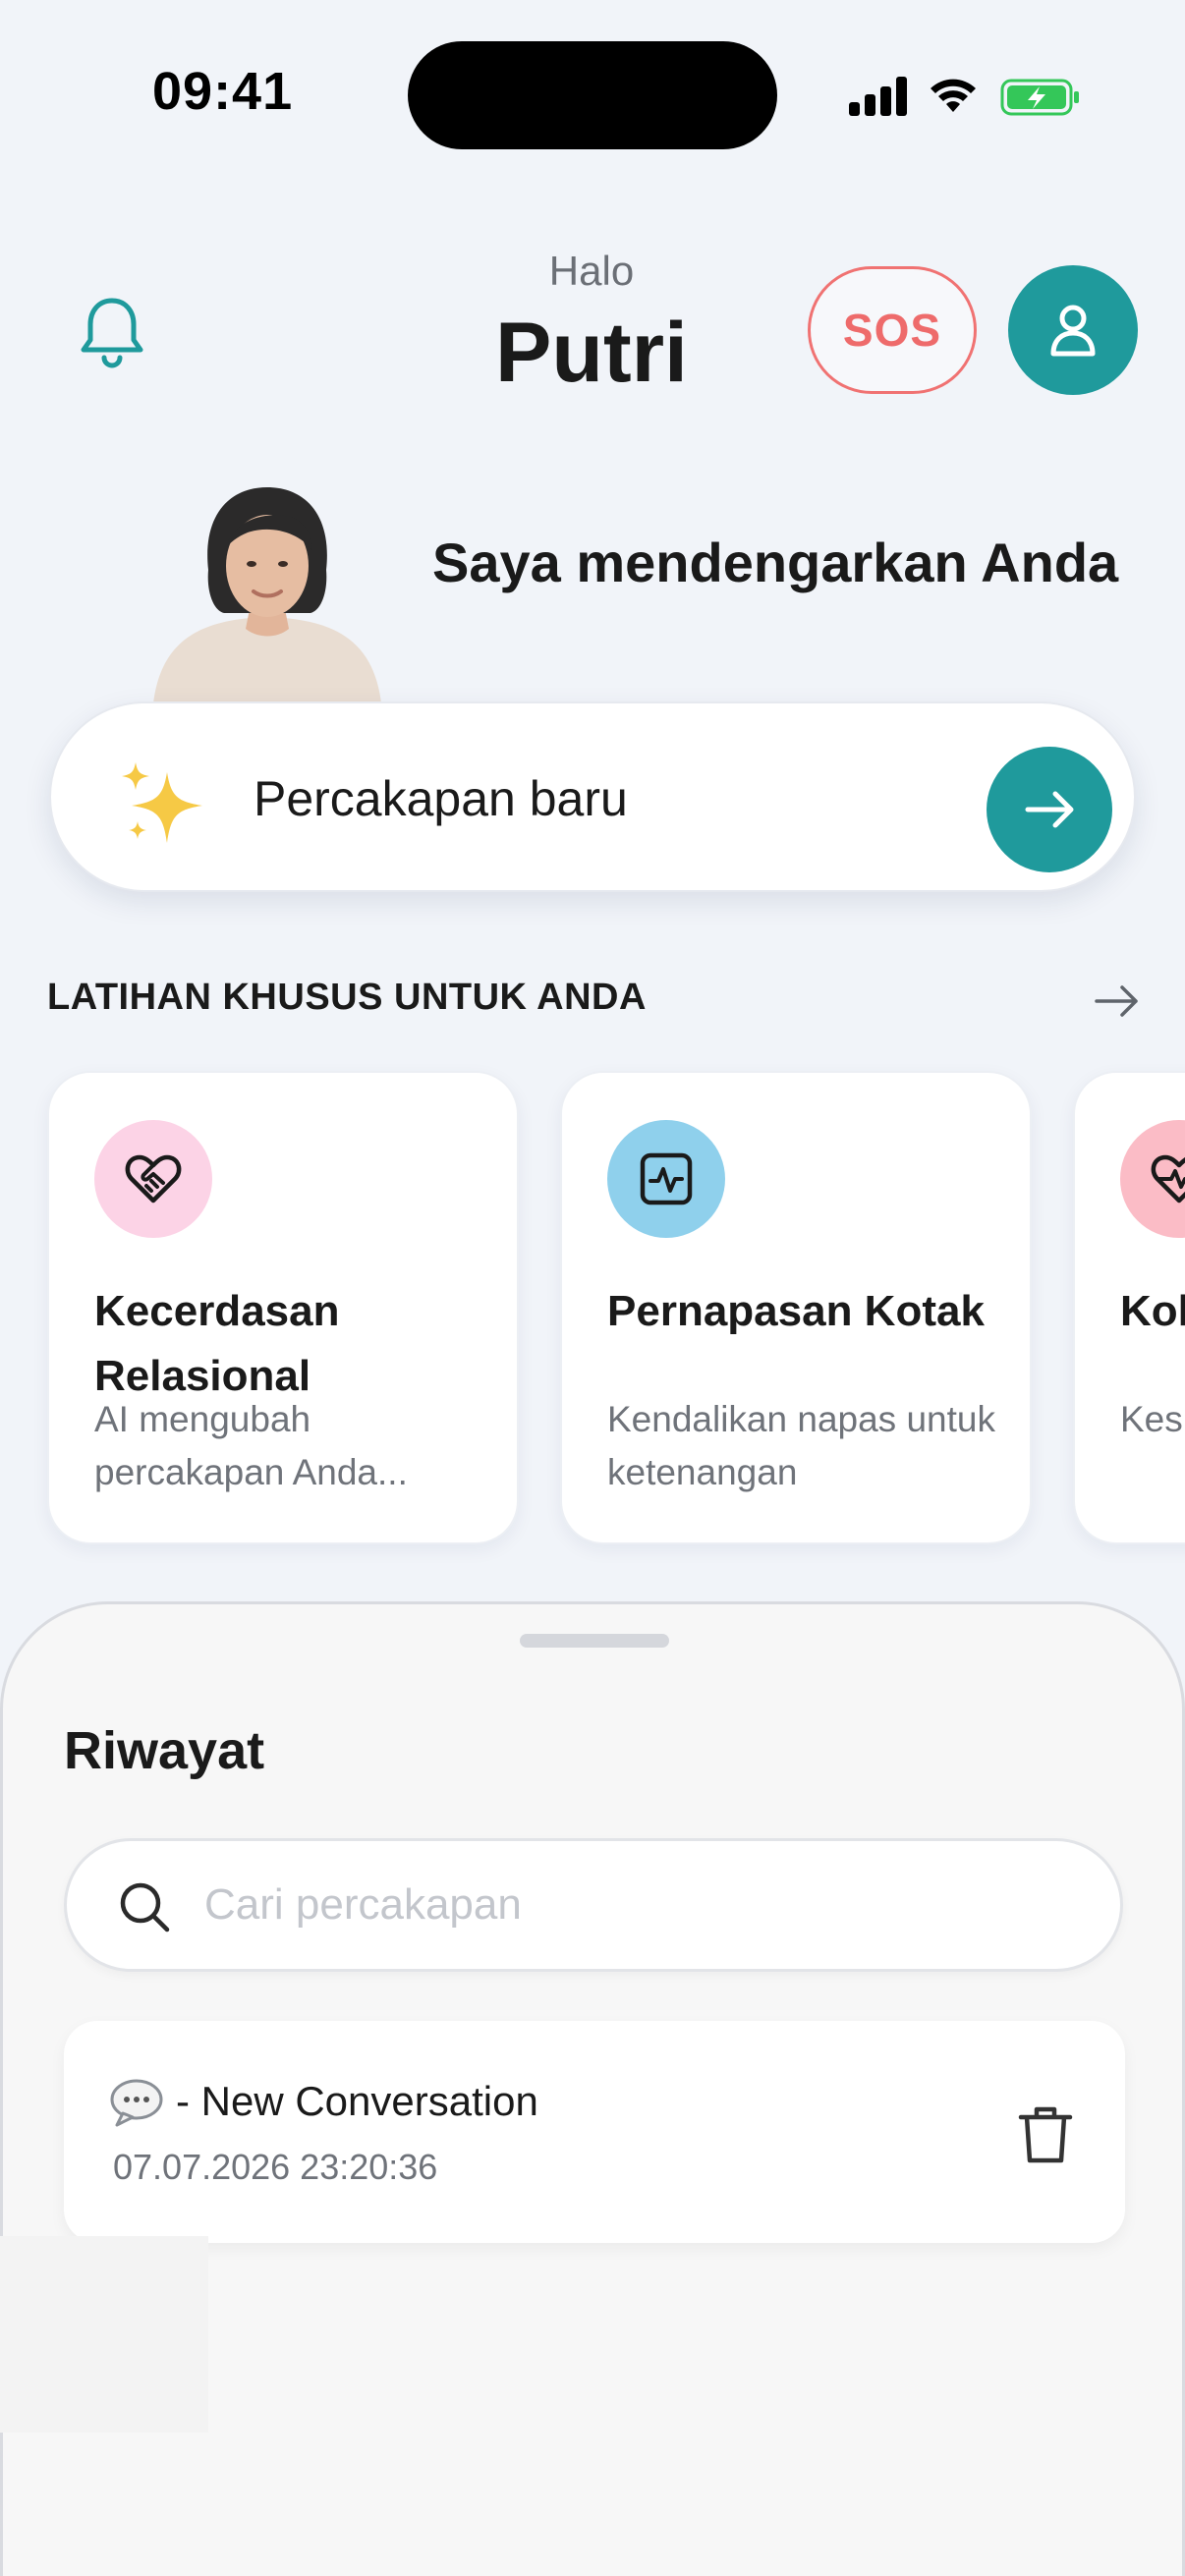 This screenshot has width=1185, height=2576. What do you see at coordinates (893, 330) in the screenshot?
I see `sos-button: SOS` at bounding box center [893, 330].